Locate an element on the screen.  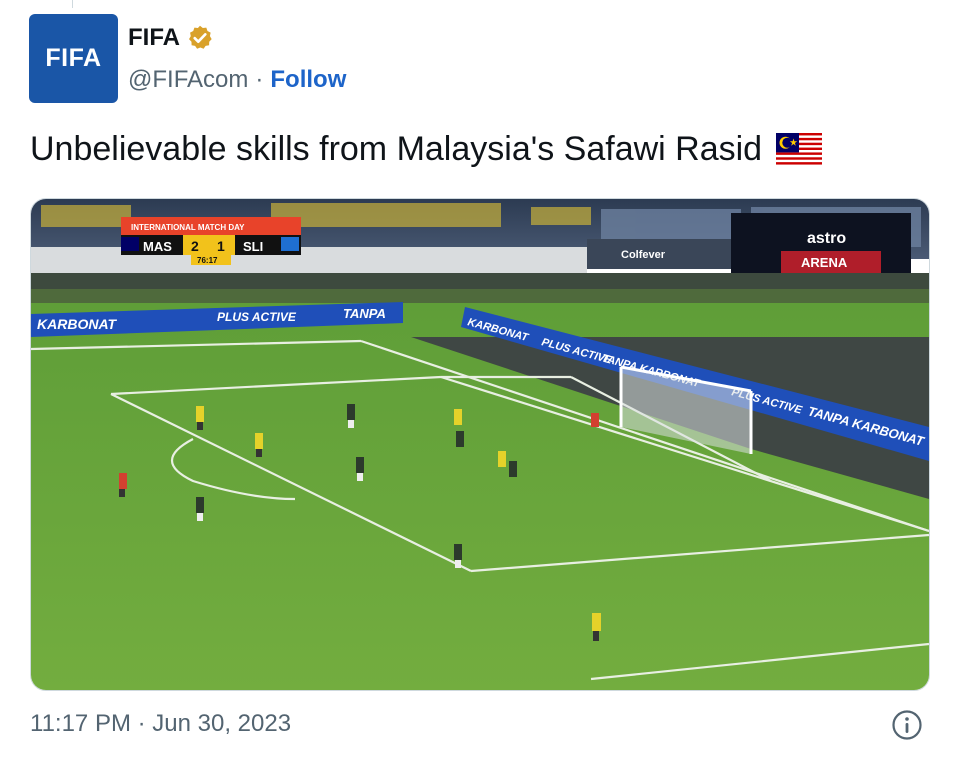
display-name: FIFA is located at coordinates (154, 38).